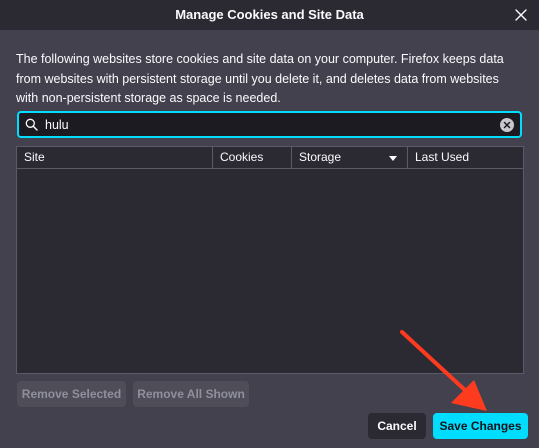  Describe the element at coordinates (393, 158) in the screenshot. I see `sort-descending-icon` at that location.